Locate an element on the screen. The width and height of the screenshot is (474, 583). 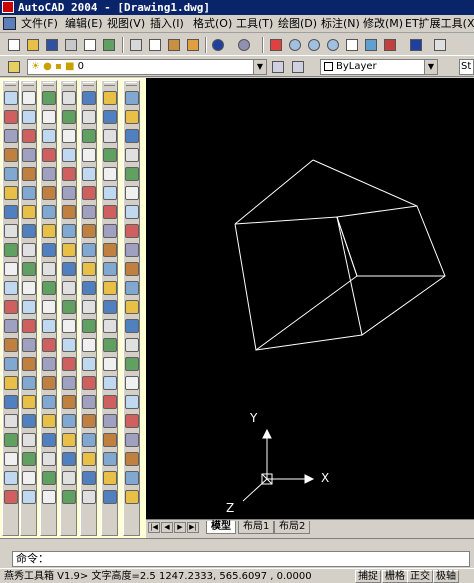
menu-modify: 修改(M) is located at coordinates (383, 24).